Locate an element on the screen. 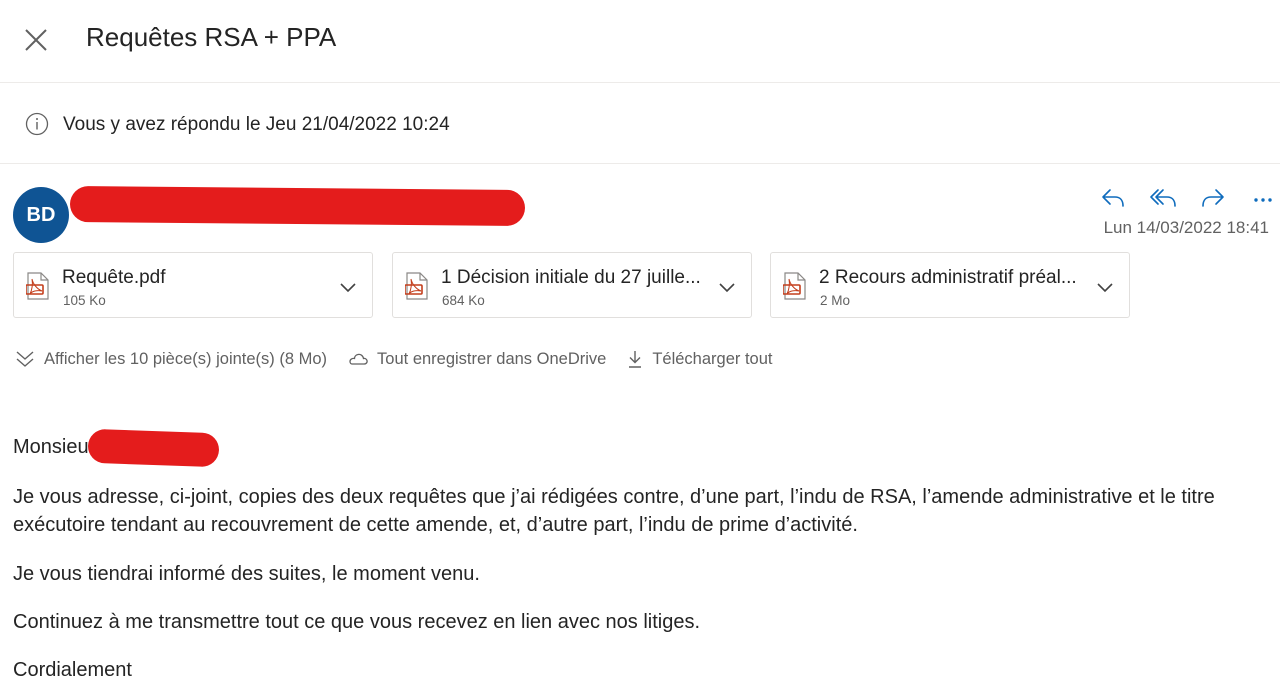 This screenshot has height=684, width=1280. message-subject: Requêtes RSA + PPA is located at coordinates (211, 37).